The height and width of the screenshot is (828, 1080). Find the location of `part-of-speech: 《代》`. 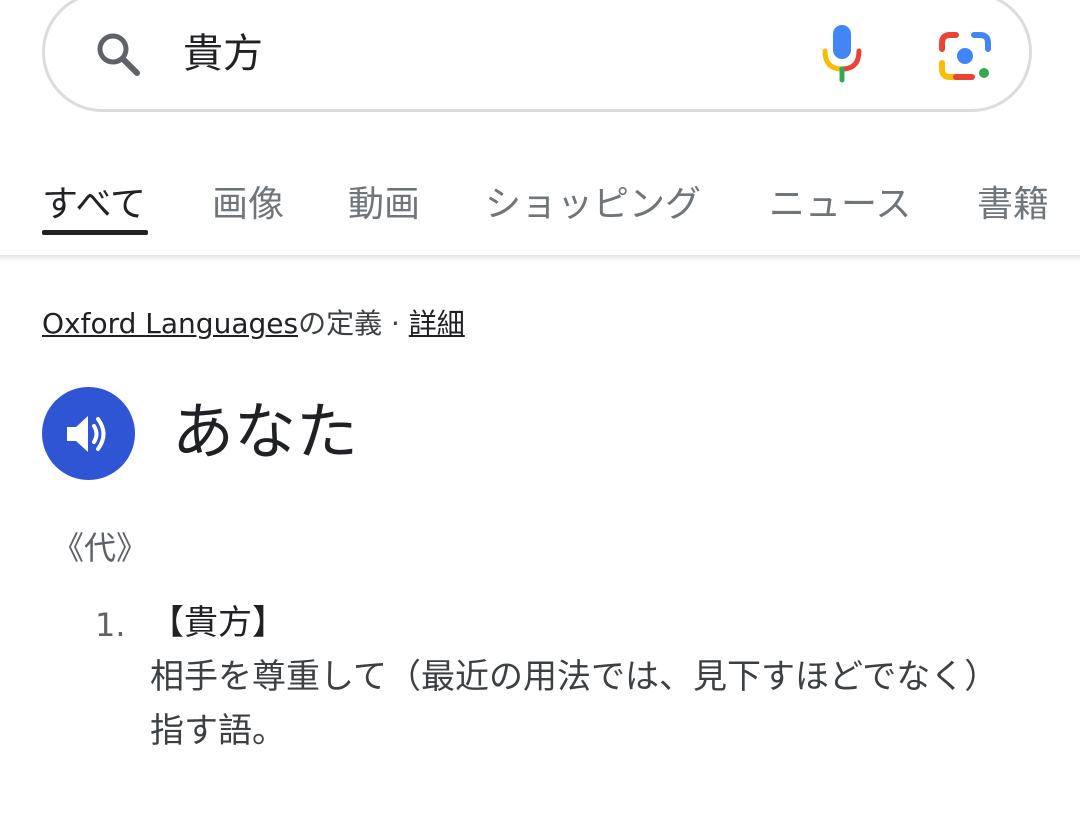

part-of-speech: 《代》 is located at coordinates (100, 548).